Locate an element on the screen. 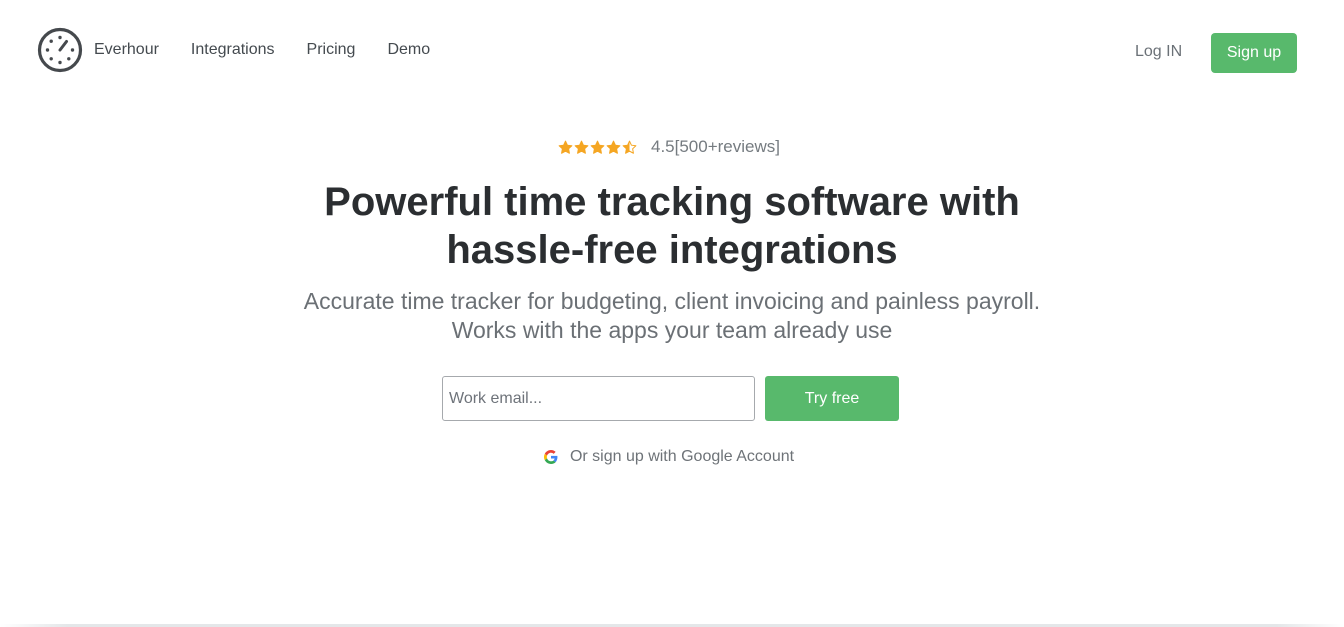 The image size is (1344, 627). google-signup-label: Or sign up with Google Account is located at coordinates (682, 456).